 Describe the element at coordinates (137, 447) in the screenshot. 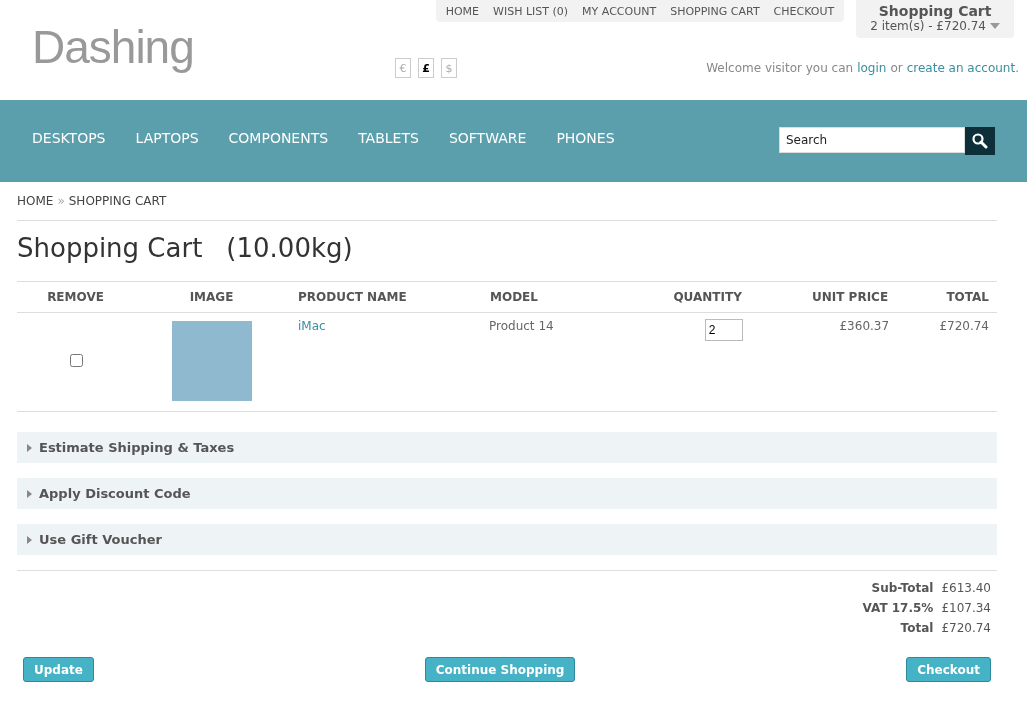

I see `section-title: Estimate Shipping & Taxes` at that location.